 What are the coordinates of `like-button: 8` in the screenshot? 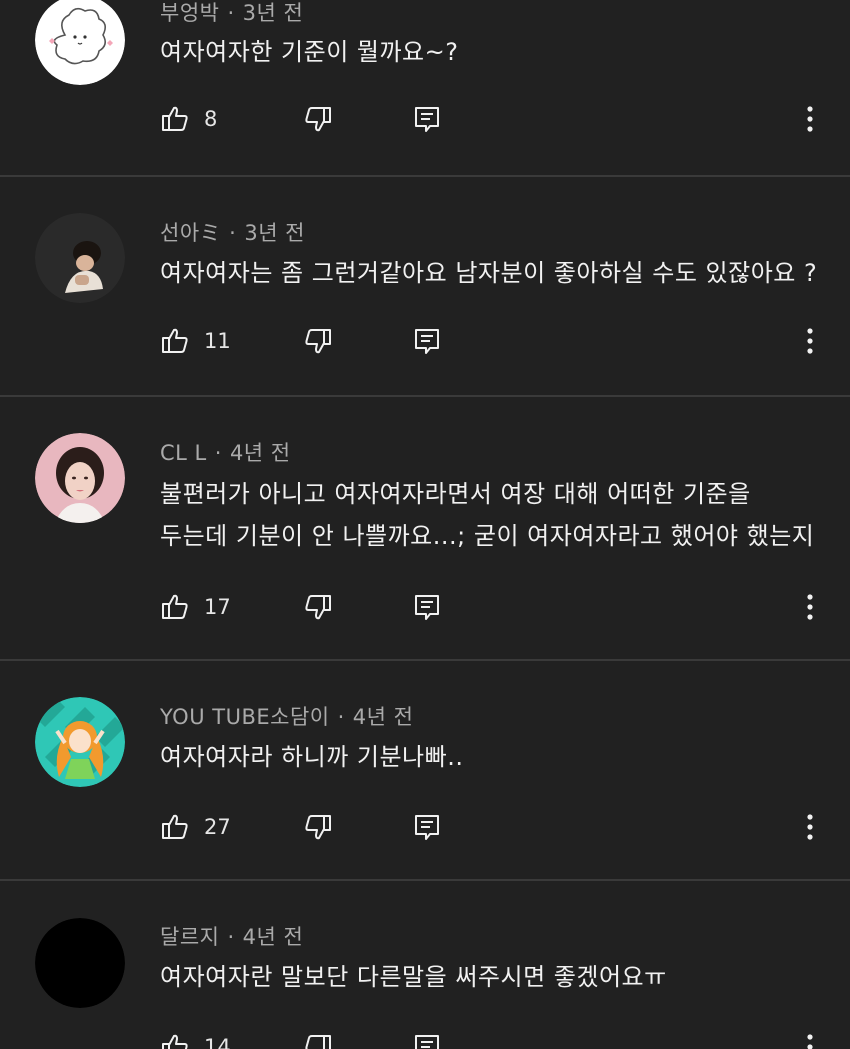 It's located at (188, 119).